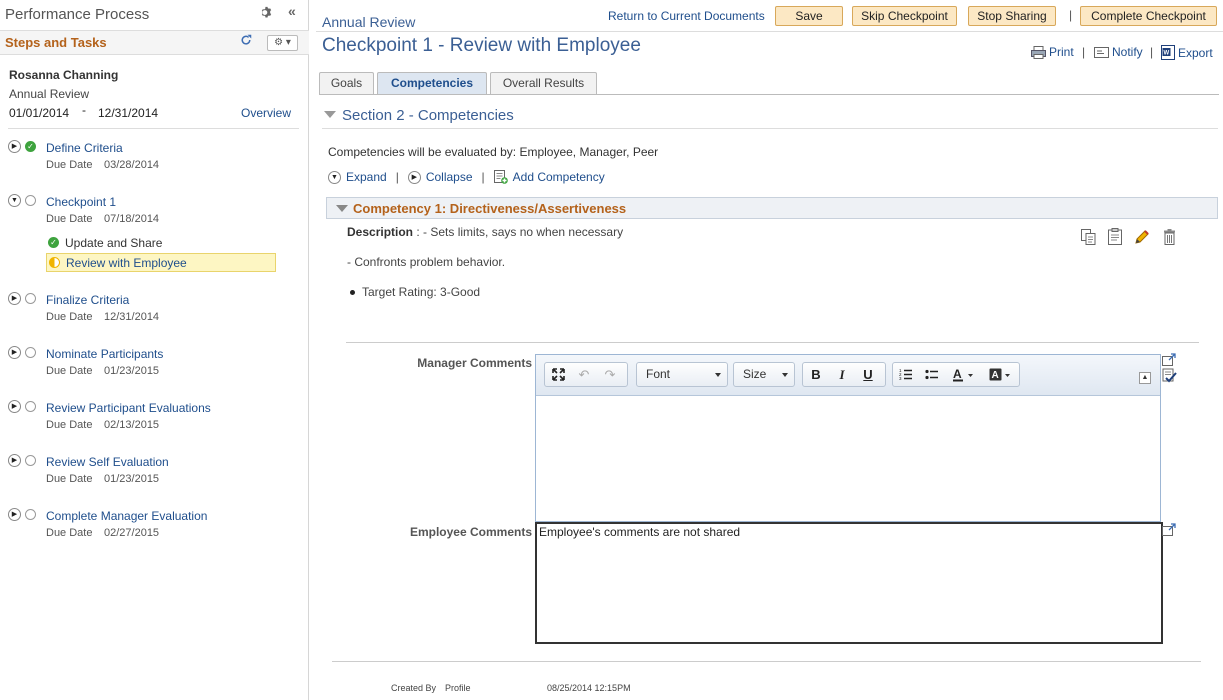 This screenshot has width=1223, height=700. Describe the element at coordinates (474, 363) in the screenshot. I see `manager-comments-label: Manager Comments` at that location.